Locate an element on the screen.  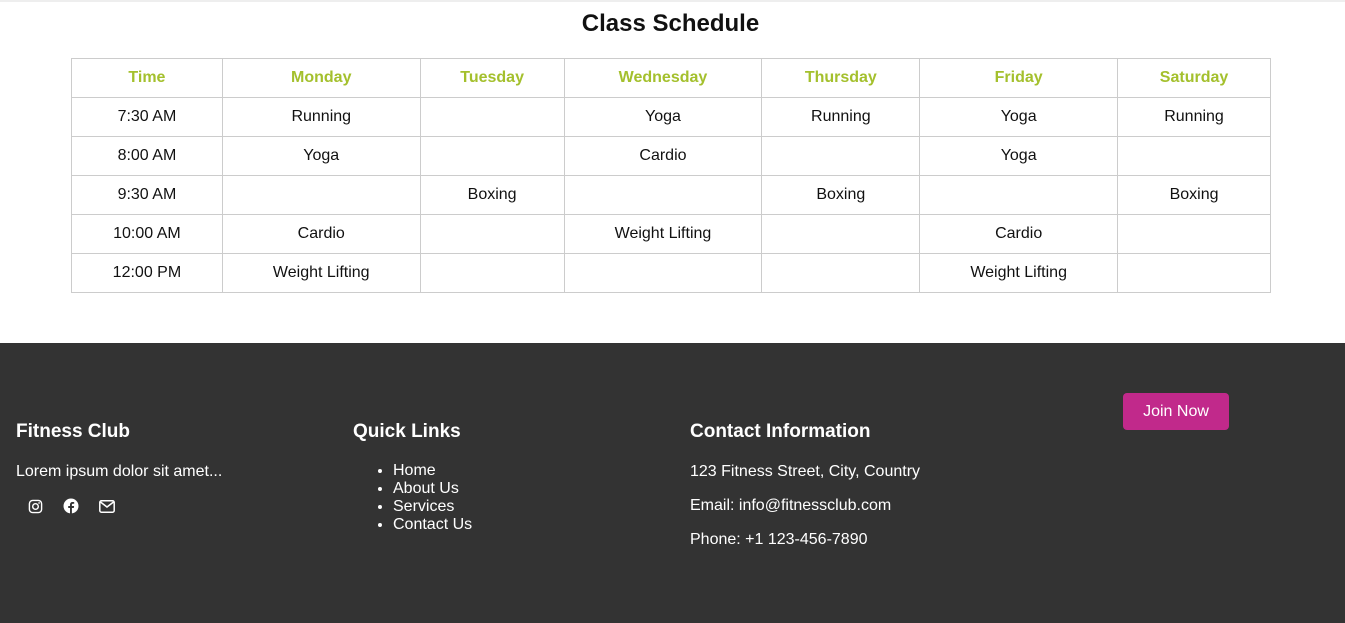
table-row: 12:00 PM Weight Lifting Weight Lifting is located at coordinates (671, 273).